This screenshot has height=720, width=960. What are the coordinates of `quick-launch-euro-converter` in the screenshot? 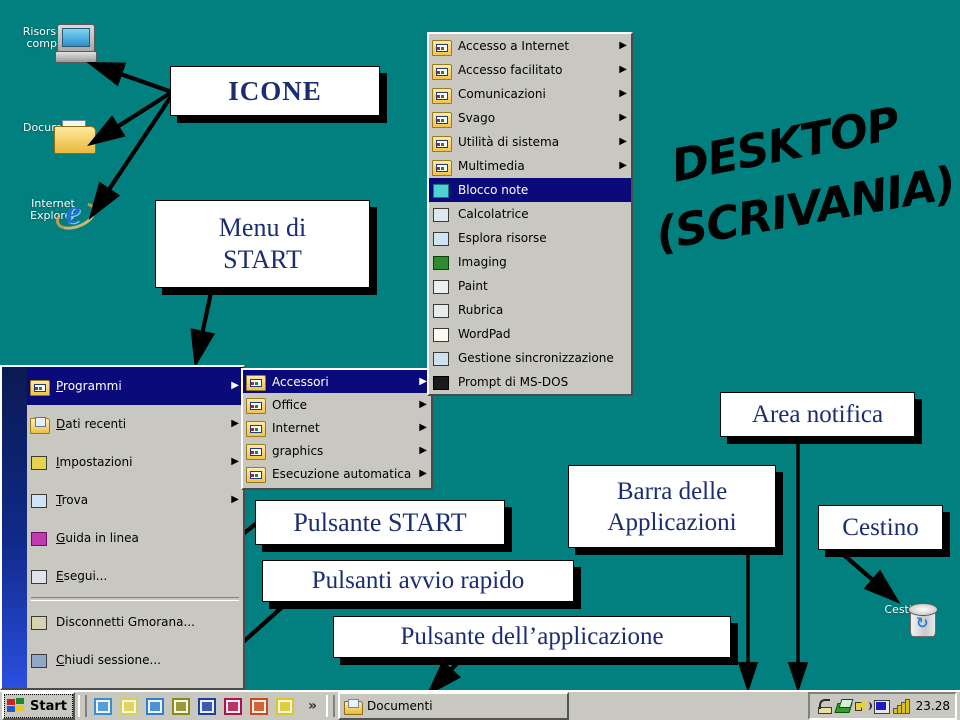 It's located at (285, 706).